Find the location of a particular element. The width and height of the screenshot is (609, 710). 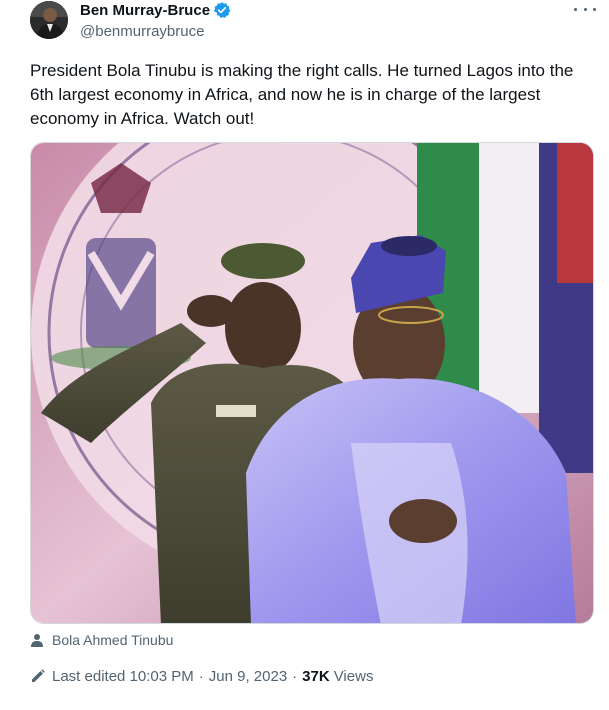

views-count: 37K is located at coordinates (316, 676).